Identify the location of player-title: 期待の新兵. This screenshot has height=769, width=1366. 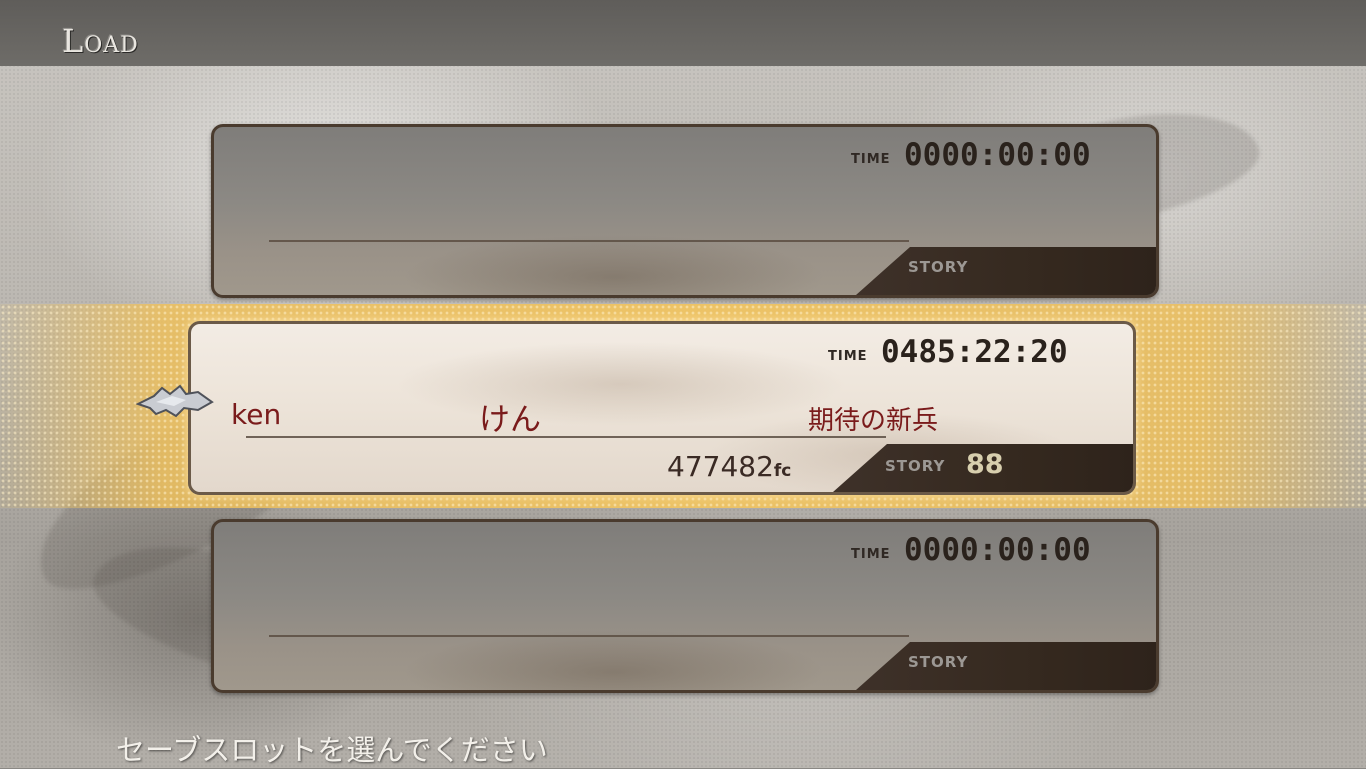
(873, 421).